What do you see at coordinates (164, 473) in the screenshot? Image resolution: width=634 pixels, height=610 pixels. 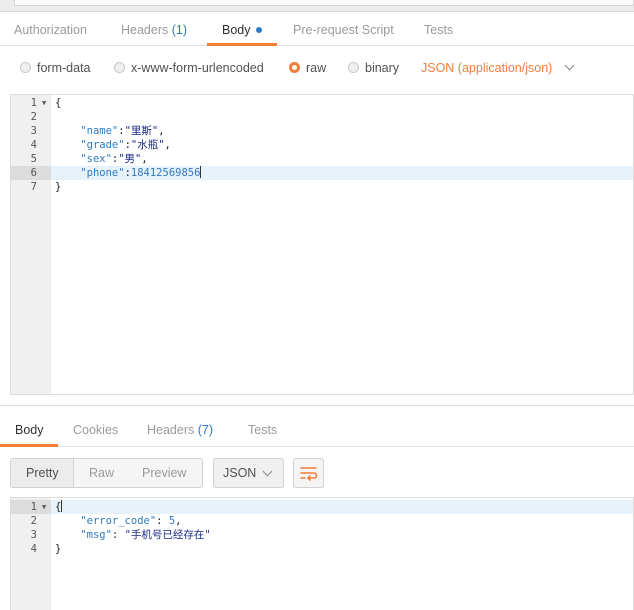 I see `view-preview-button: Preview` at bounding box center [164, 473].